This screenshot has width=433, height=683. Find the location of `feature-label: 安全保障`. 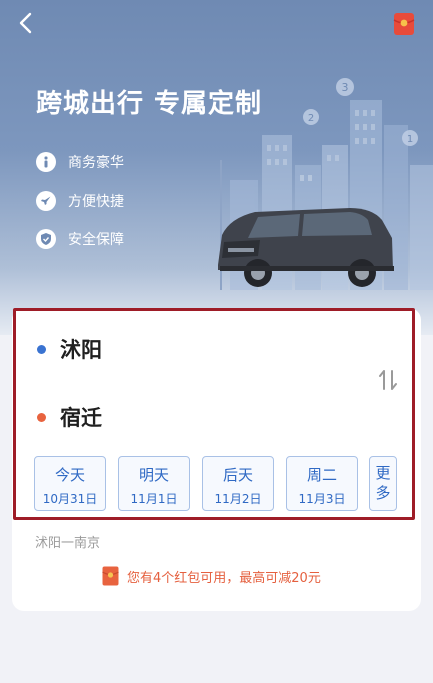

feature-label: 安全保障 is located at coordinates (96, 240).